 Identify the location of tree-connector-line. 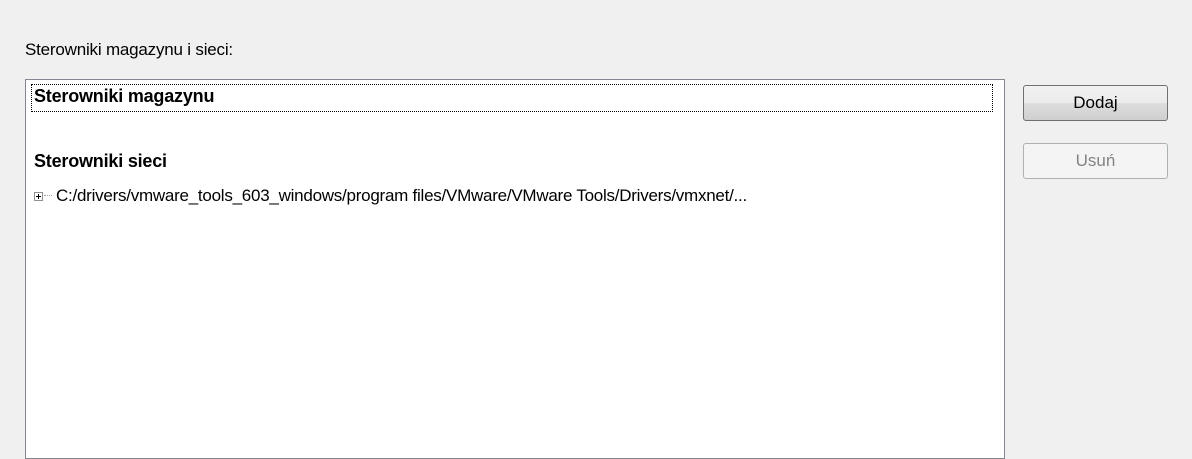
(48, 196).